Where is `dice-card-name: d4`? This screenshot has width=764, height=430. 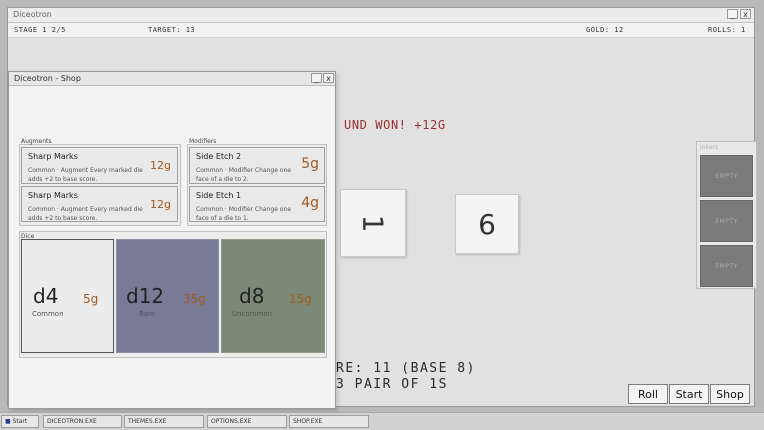
dice-card-name: d4 is located at coordinates (46, 296).